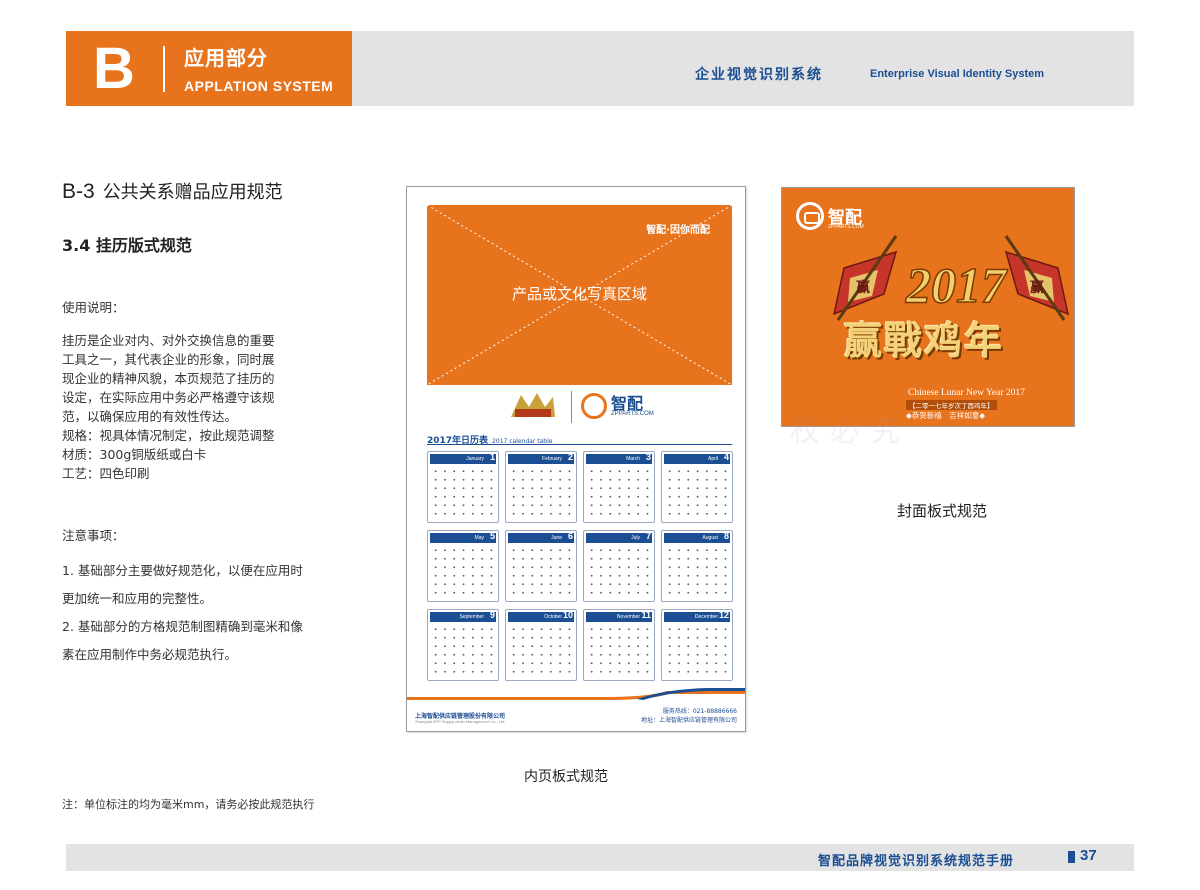  Describe the element at coordinates (1037, 287) in the screenshot. I see `flag-char-right: 赢` at that location.